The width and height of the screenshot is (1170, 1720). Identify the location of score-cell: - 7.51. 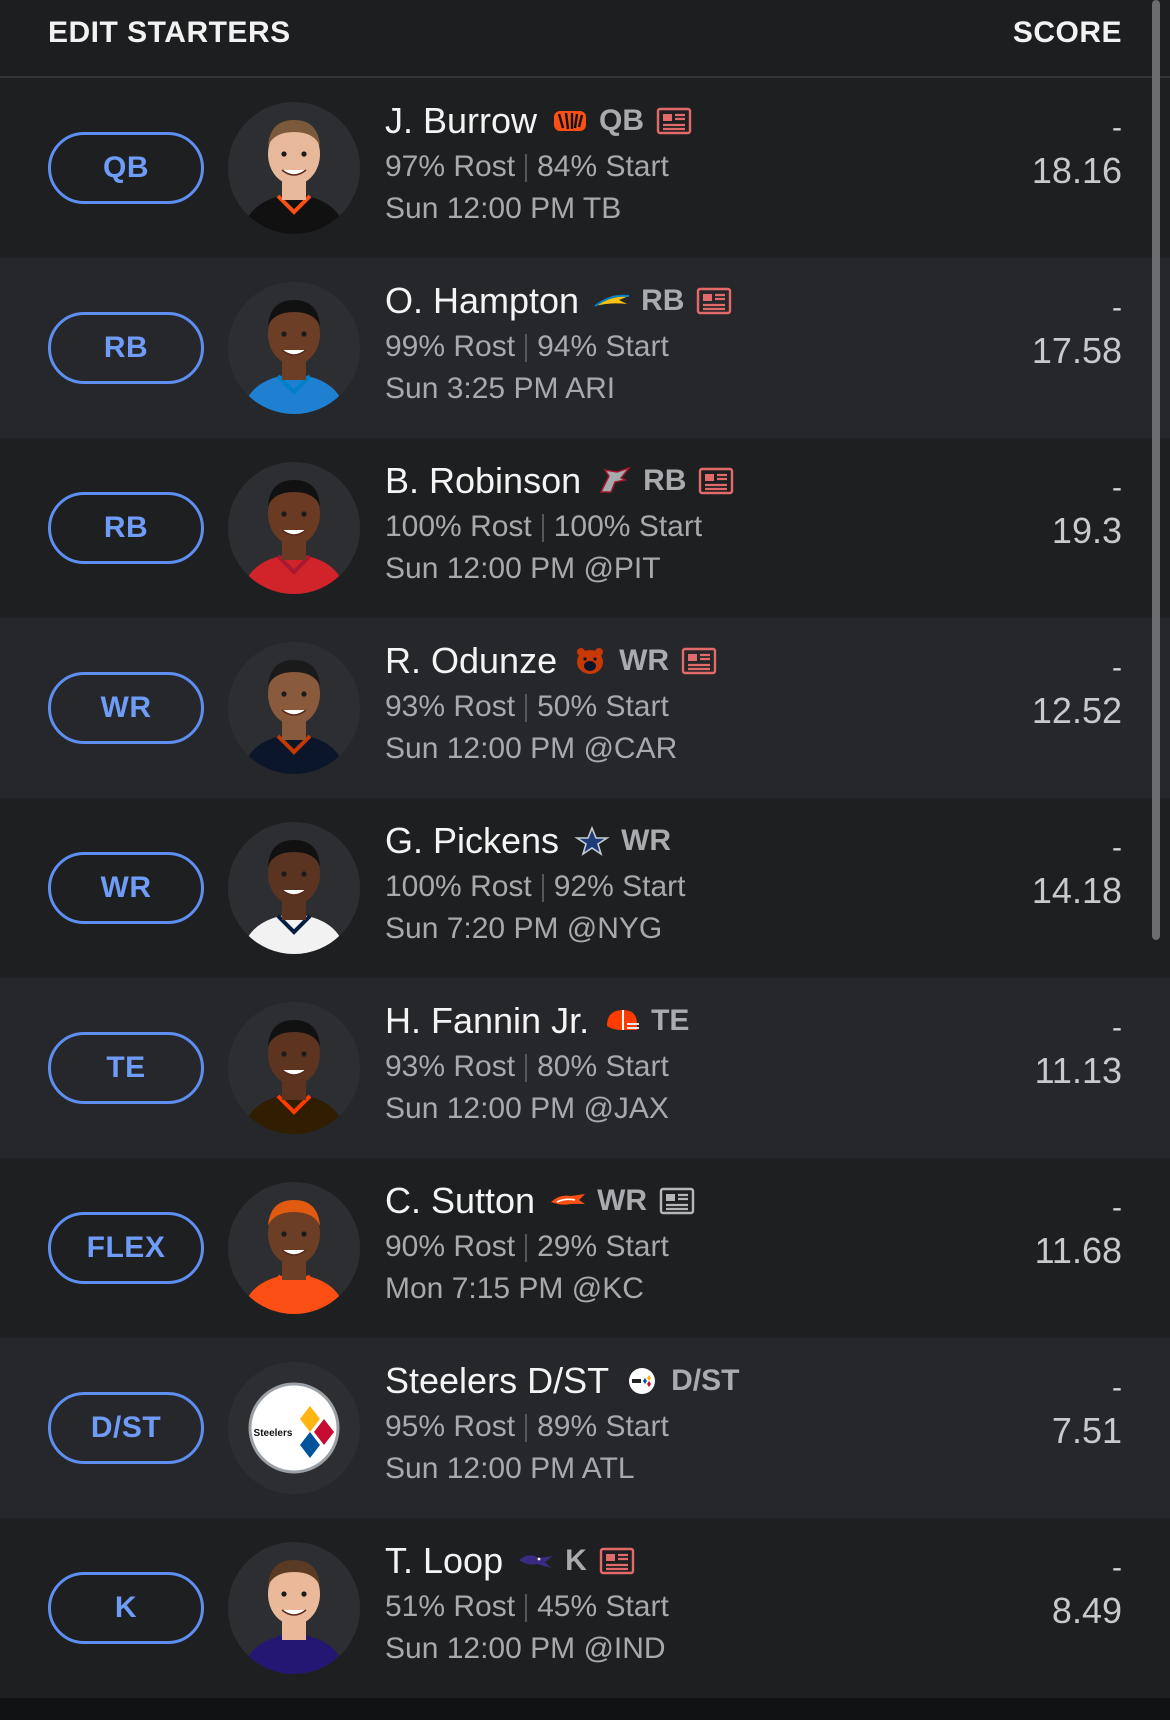
(1087, 1411).